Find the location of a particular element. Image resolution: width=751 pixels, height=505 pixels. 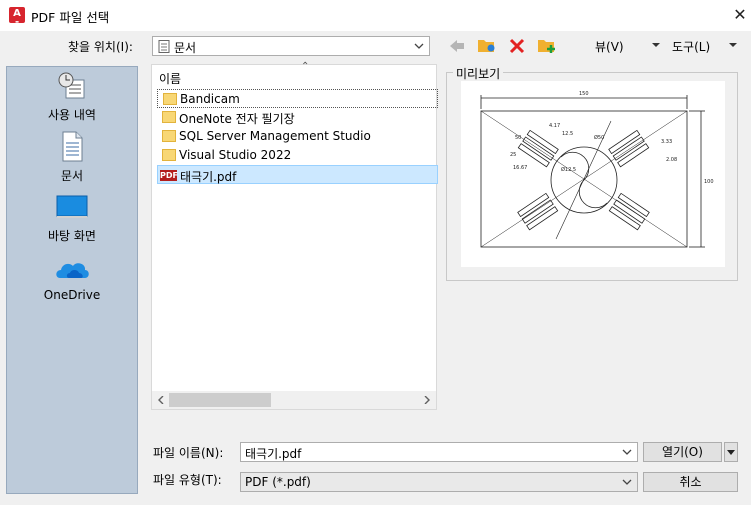

dim-text: 150 is located at coordinates (584, 94).